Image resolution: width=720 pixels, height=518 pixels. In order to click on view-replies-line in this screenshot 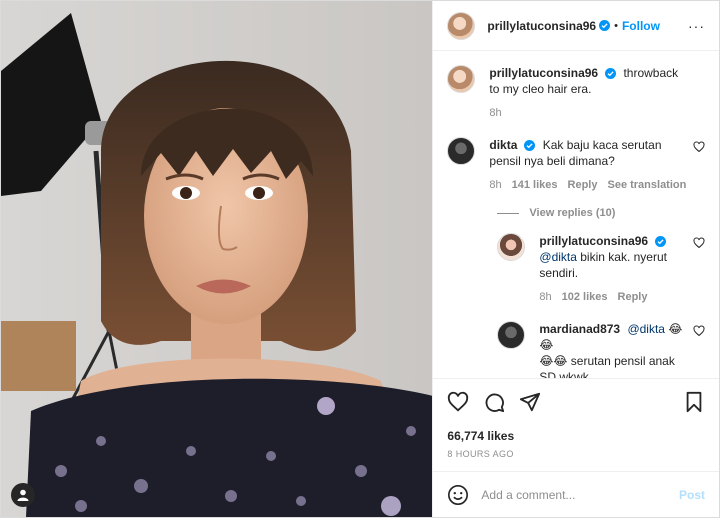, I will do `click(508, 213)`.